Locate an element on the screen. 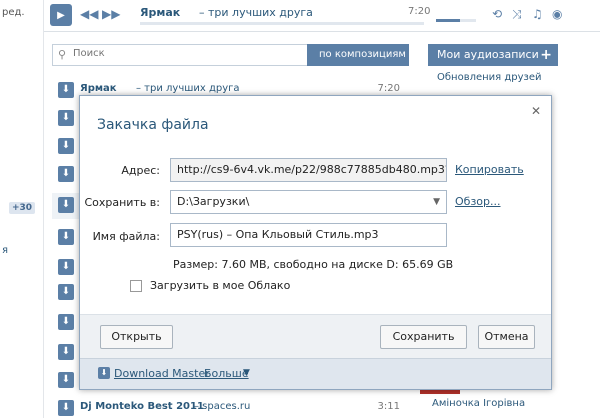 The image size is (600, 418). my-audio-label: Мои аудиозаписи is located at coordinates (488, 54).